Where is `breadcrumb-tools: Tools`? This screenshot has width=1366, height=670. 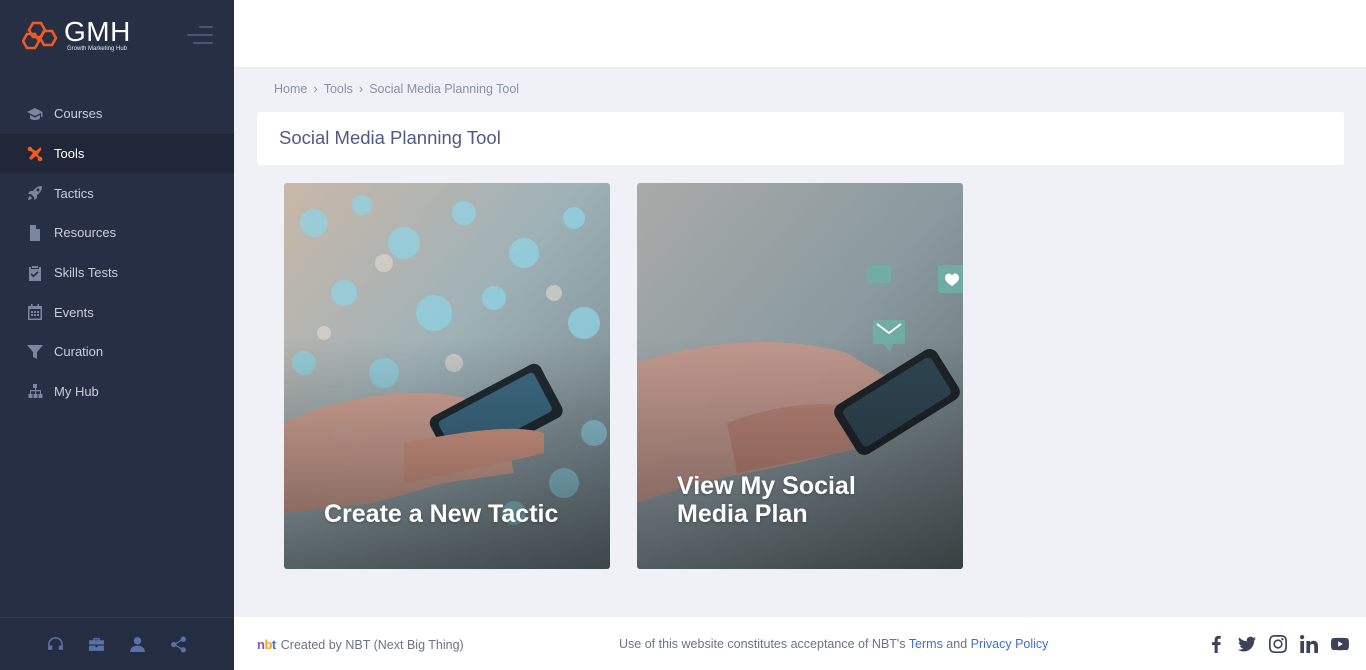 breadcrumb-tools: Tools is located at coordinates (338, 89).